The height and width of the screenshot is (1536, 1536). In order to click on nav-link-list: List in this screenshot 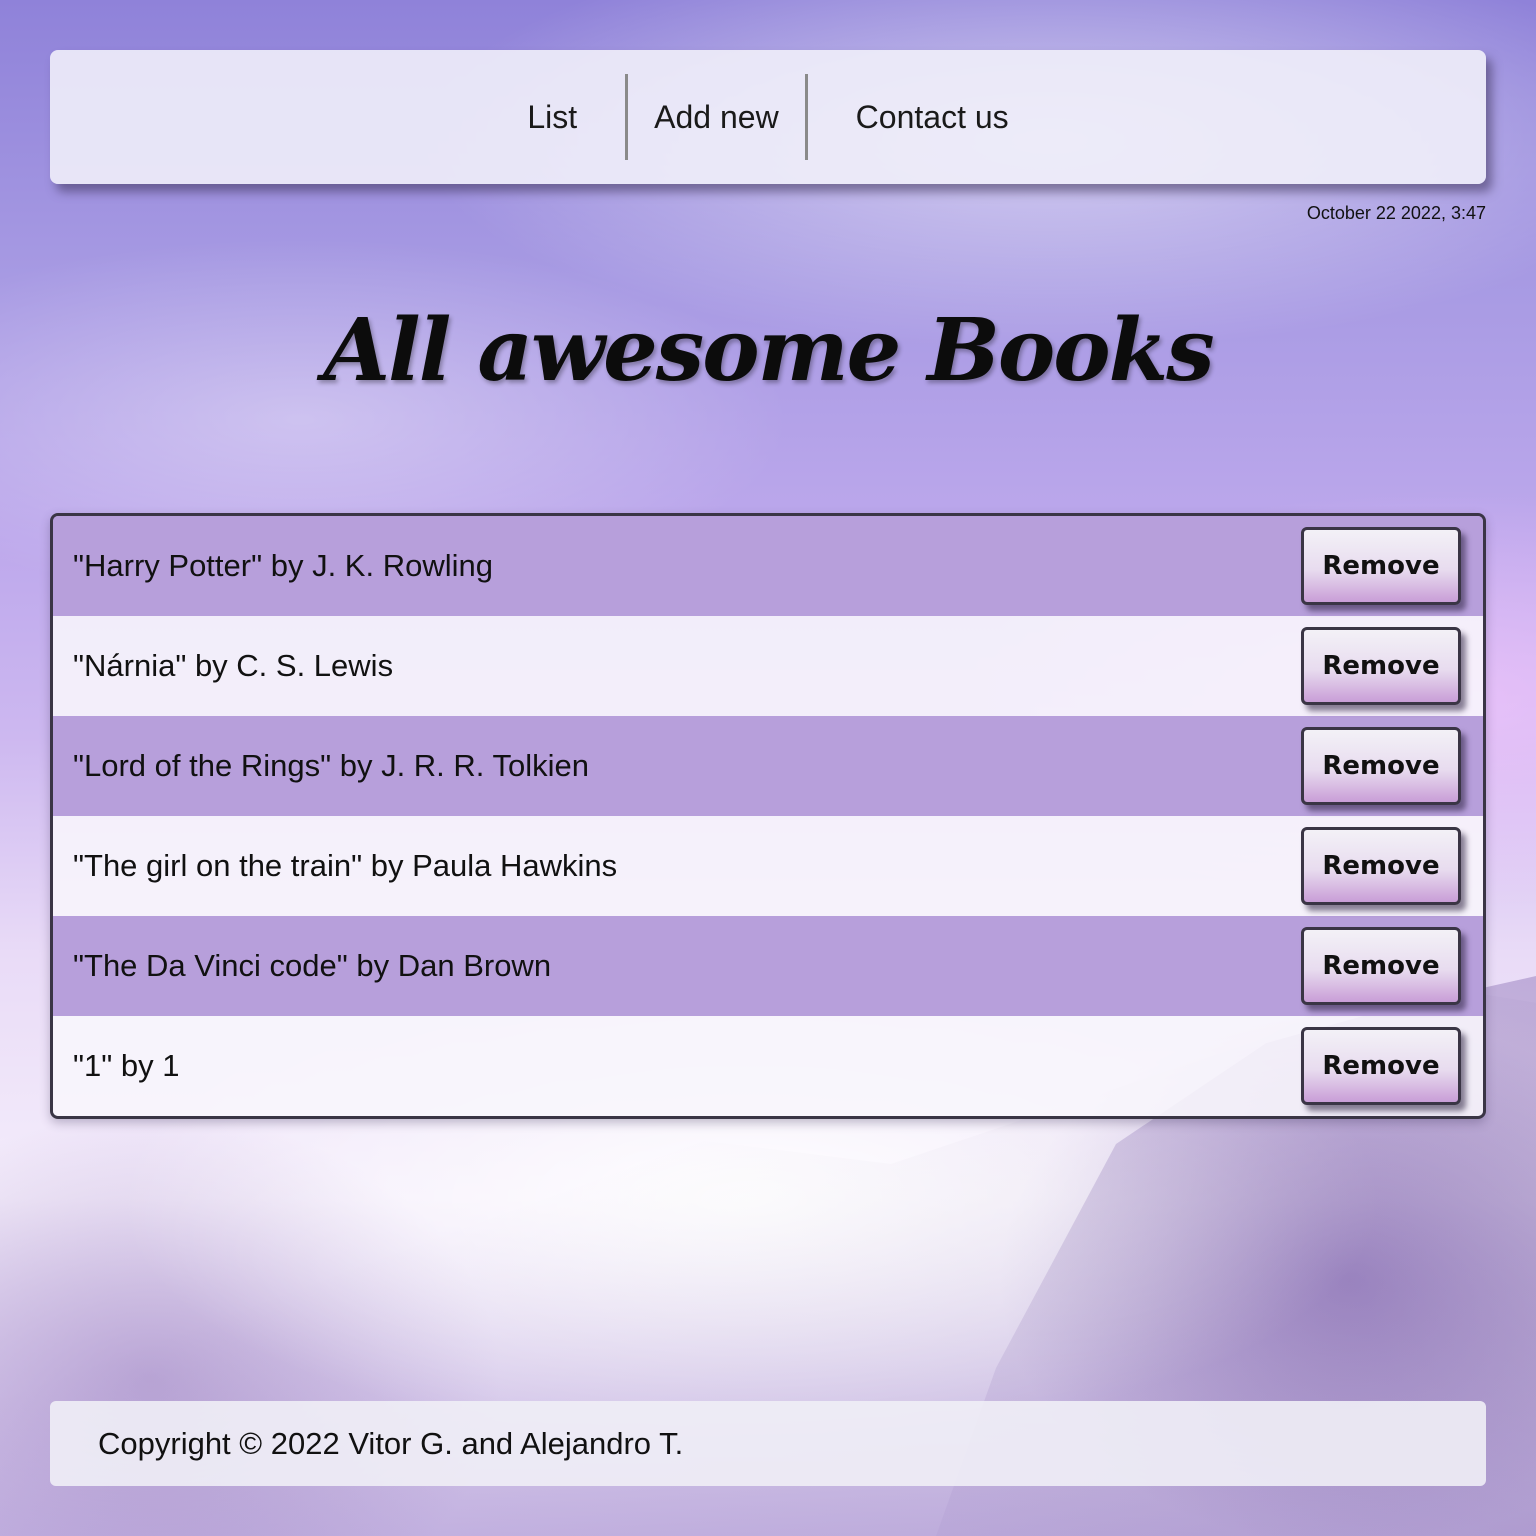, I will do `click(576, 117)`.